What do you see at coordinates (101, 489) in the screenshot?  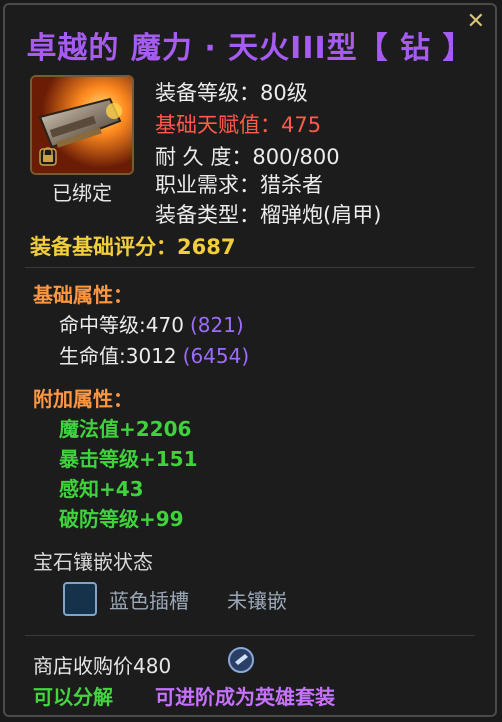 I see `bonus-perception: 感知+43` at bounding box center [101, 489].